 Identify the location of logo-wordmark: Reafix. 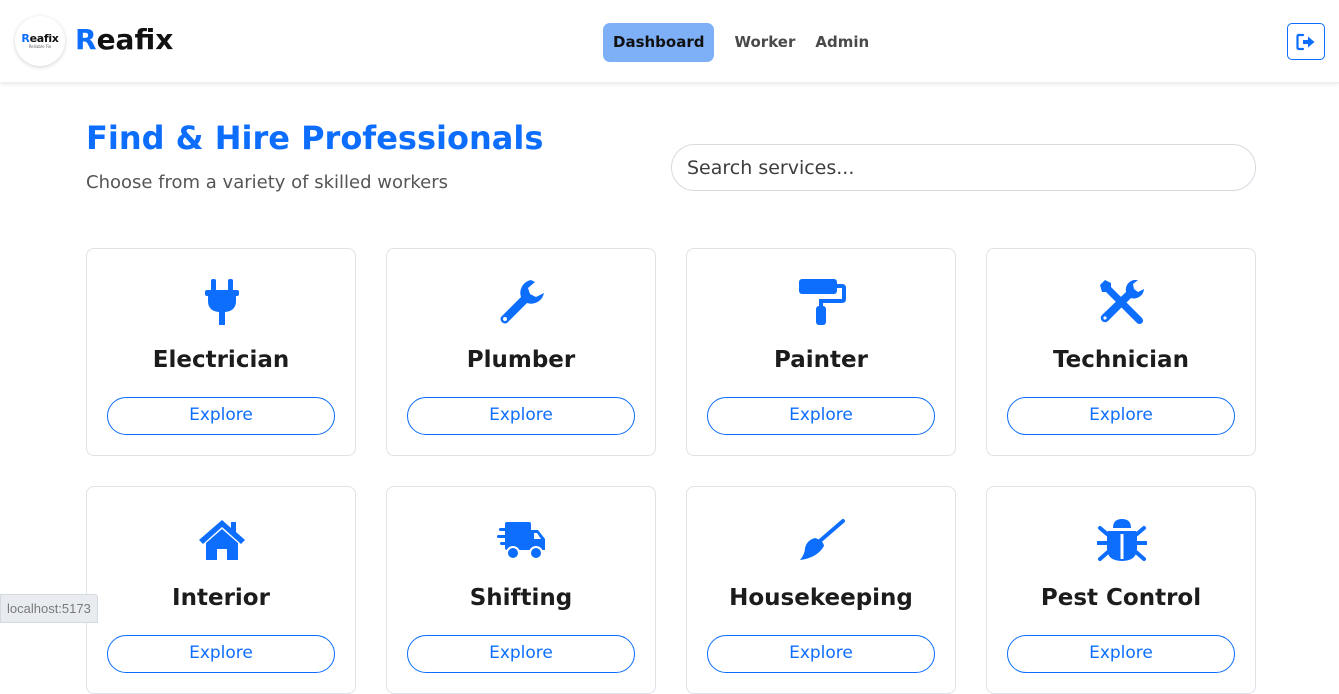
(40, 38).